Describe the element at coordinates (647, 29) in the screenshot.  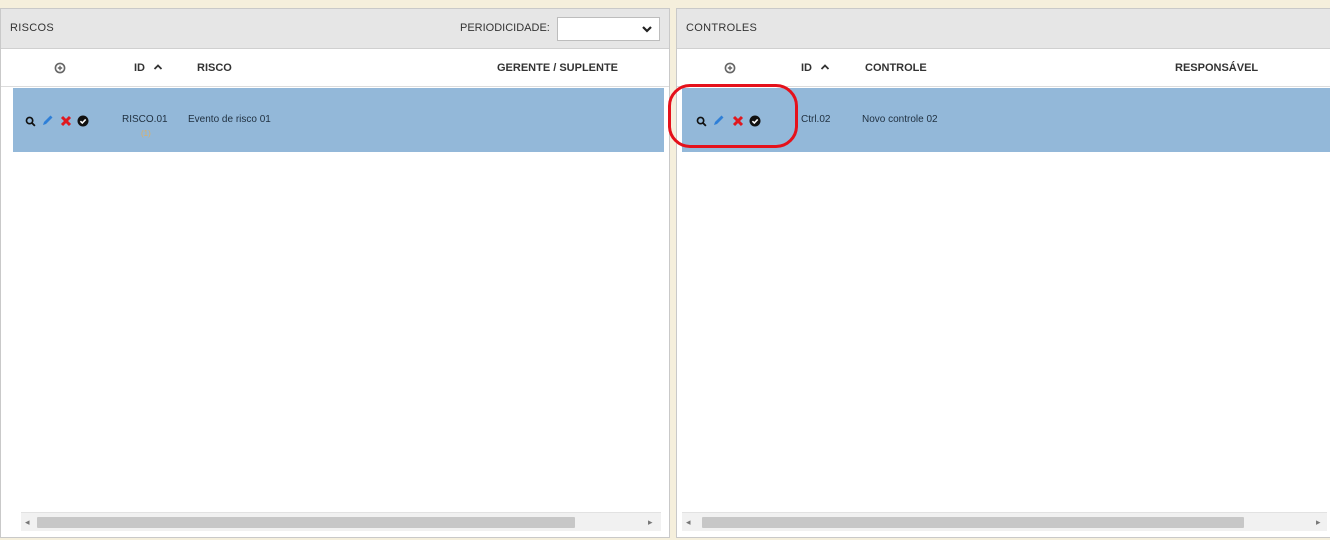
I see `chevron-down-icon` at that location.